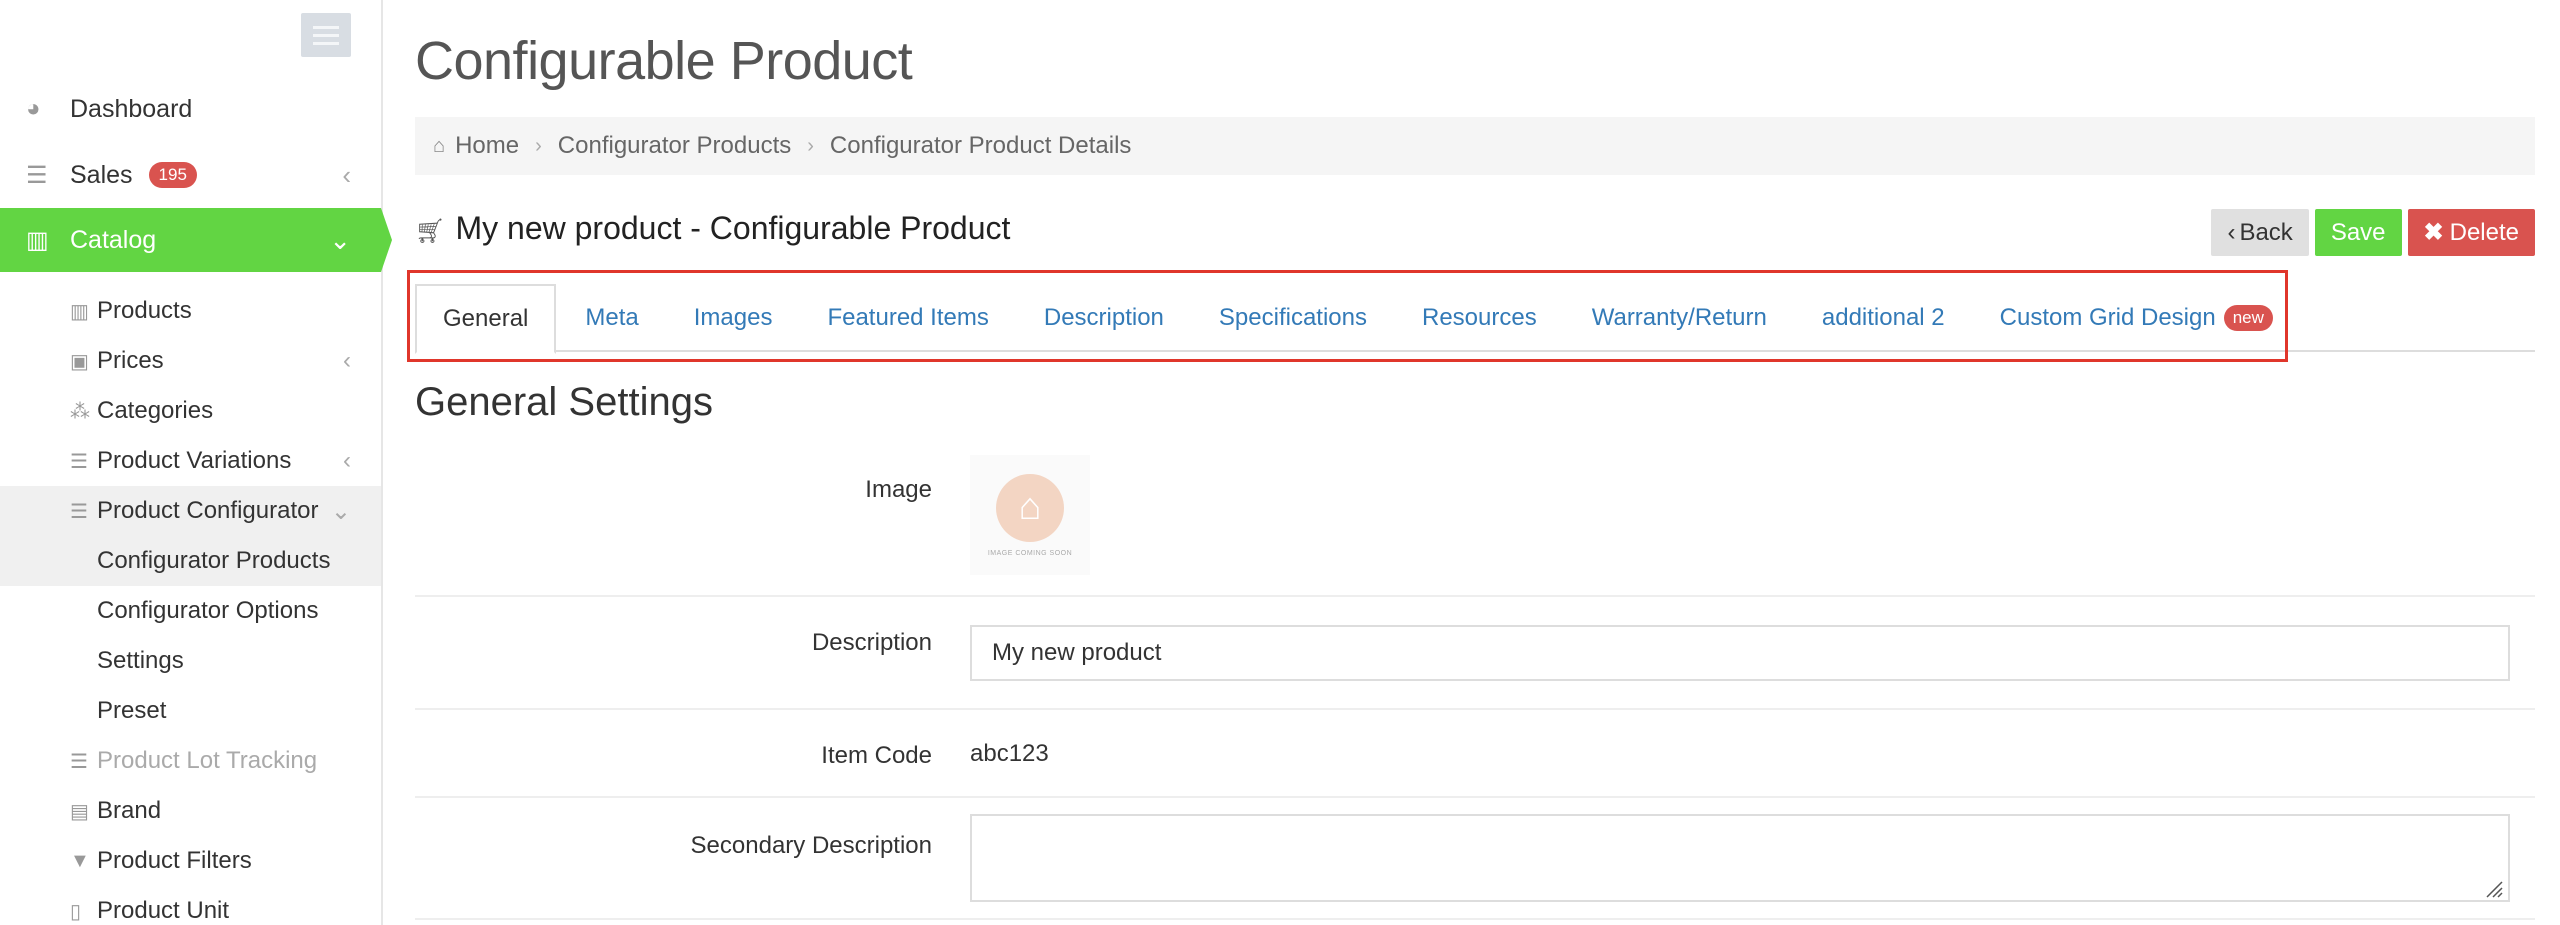 This screenshot has width=2560, height=925. What do you see at coordinates (386, 240) in the screenshot?
I see `active-pointer` at bounding box center [386, 240].